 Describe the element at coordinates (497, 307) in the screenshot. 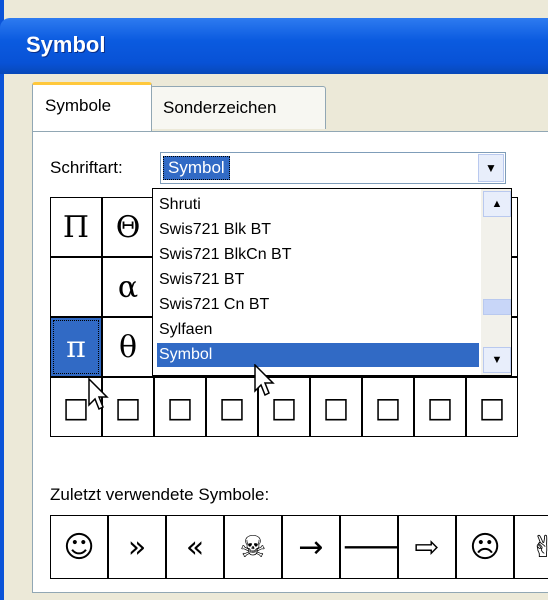

I see `scroll-thumb` at that location.